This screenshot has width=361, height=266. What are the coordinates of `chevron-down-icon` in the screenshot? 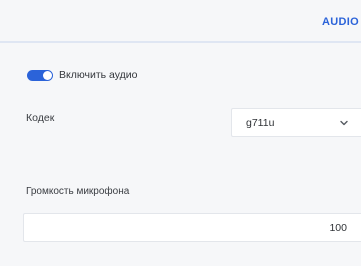 It's located at (344, 123).